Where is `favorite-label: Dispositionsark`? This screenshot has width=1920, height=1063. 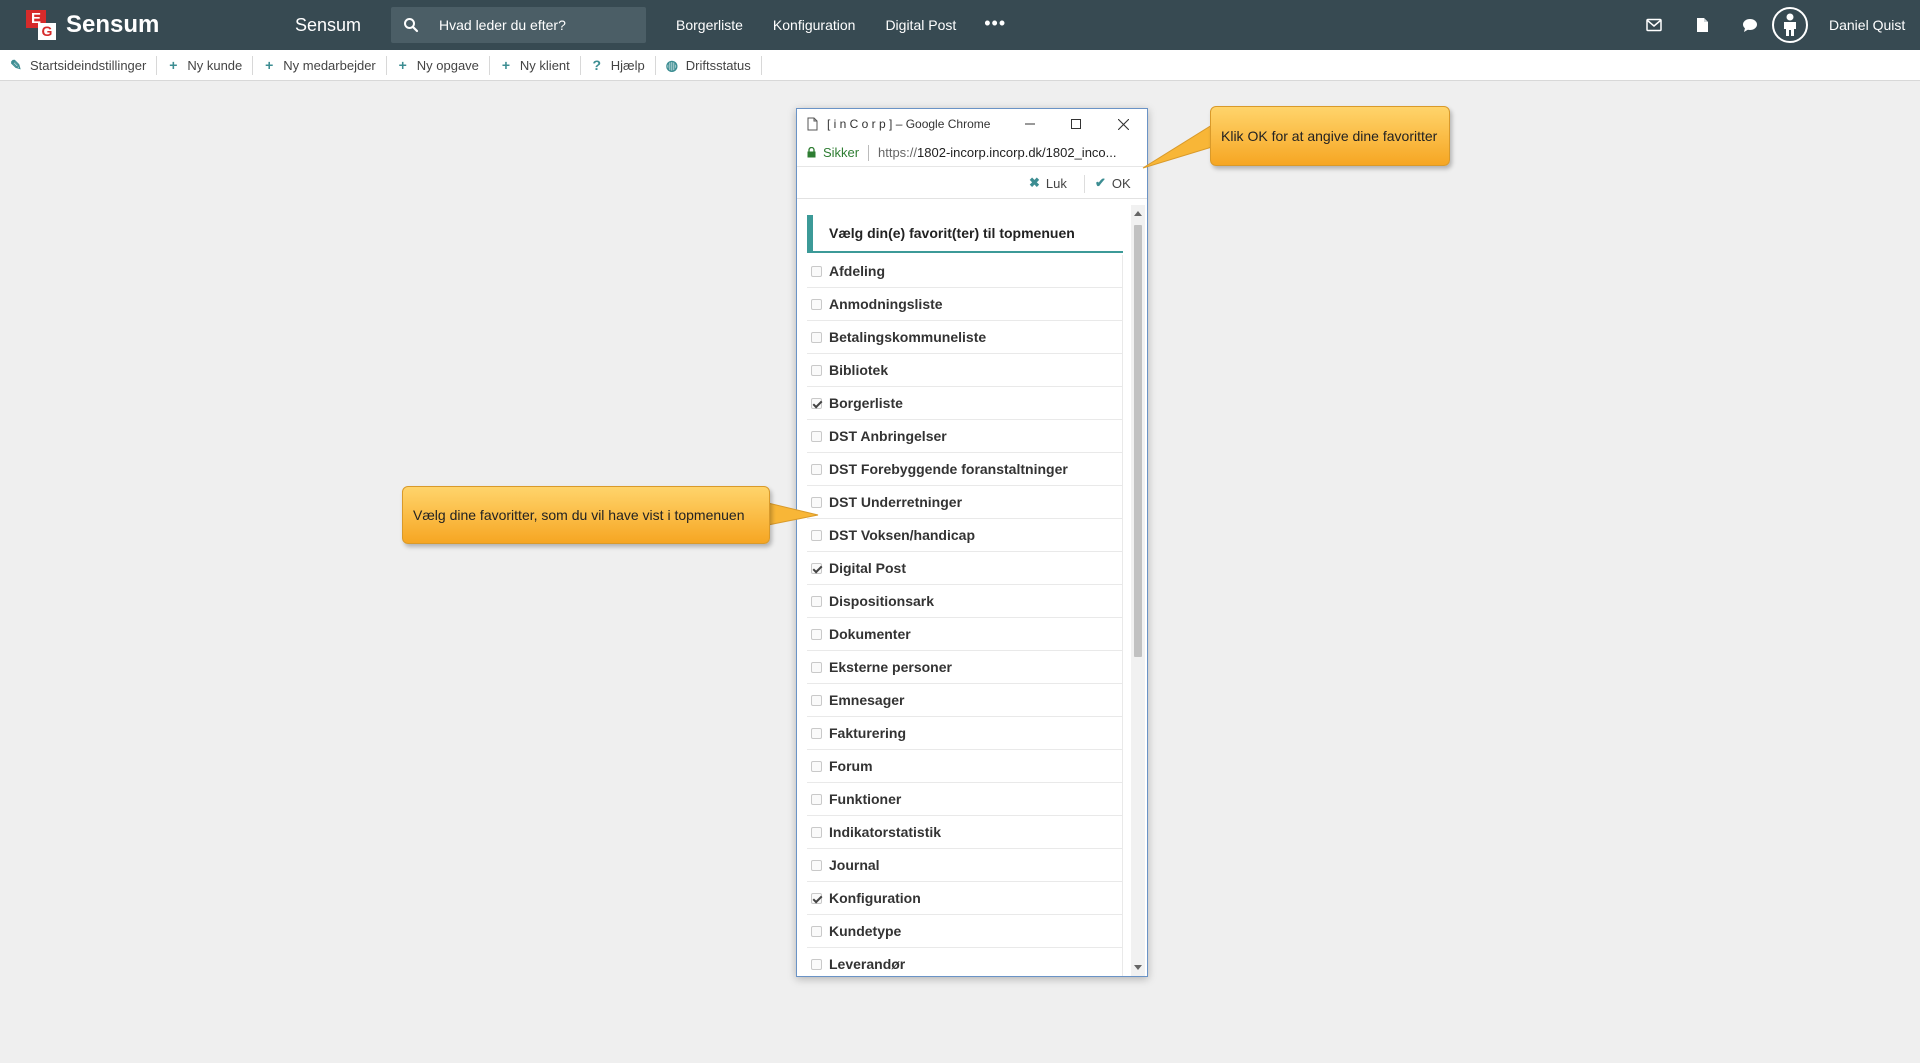
favorite-label: Dispositionsark is located at coordinates (882, 601).